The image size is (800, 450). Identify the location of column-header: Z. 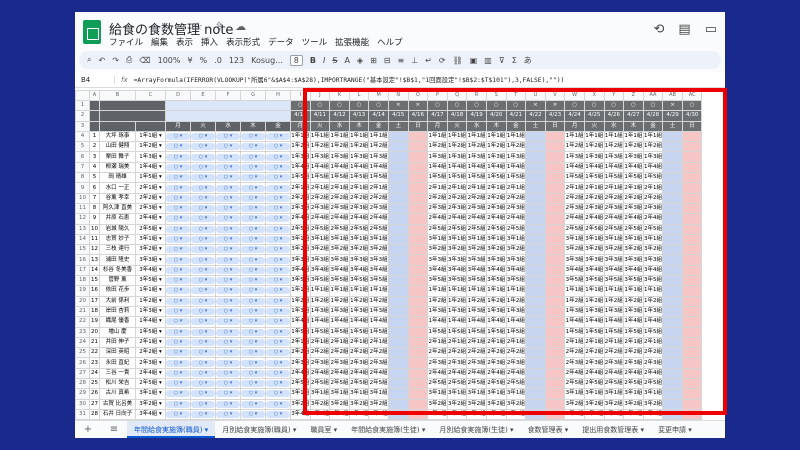
(633, 95).